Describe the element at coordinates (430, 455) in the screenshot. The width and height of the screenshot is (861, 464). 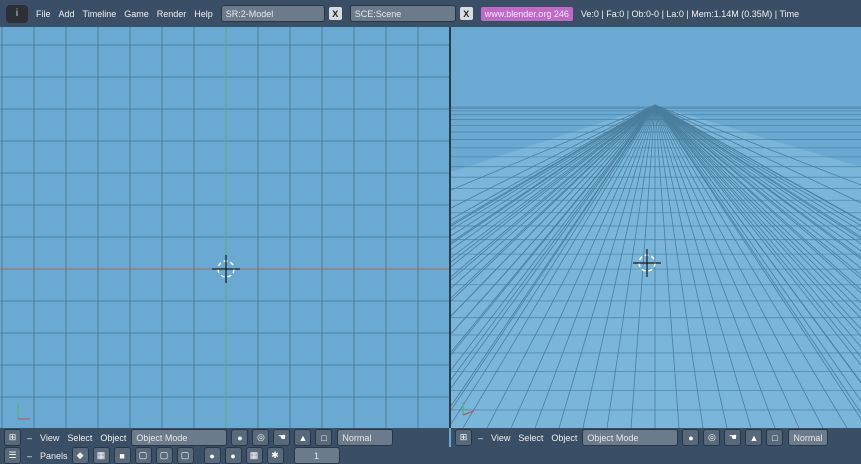
I see `buttons-window-header: ☰ – Panels ◆ ▦ ■ ▢ ▢ ▢ ● ● ▦ ✱ 1` at that location.